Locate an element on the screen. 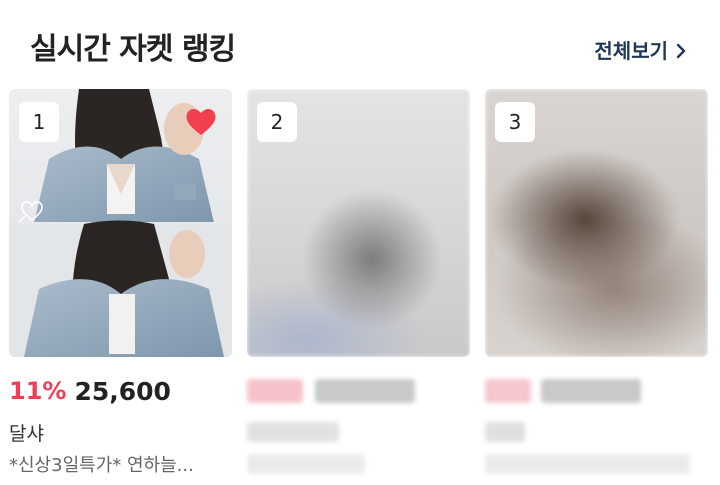 The height and width of the screenshot is (485, 720). discount-rate: 11% is located at coordinates (38, 391).